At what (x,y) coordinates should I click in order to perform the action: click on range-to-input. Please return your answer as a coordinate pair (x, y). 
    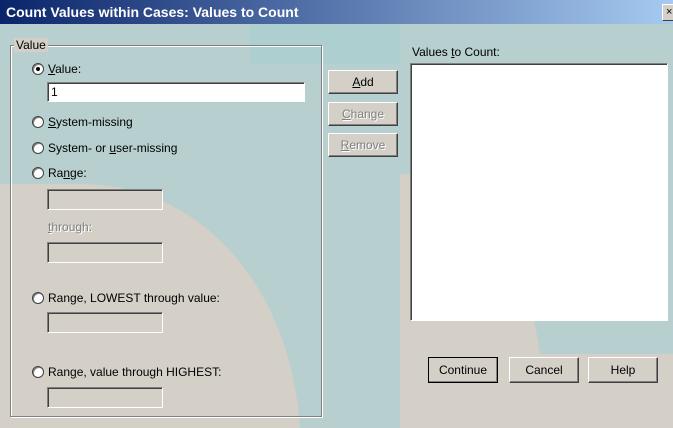
    Looking at the image, I should click on (105, 252).